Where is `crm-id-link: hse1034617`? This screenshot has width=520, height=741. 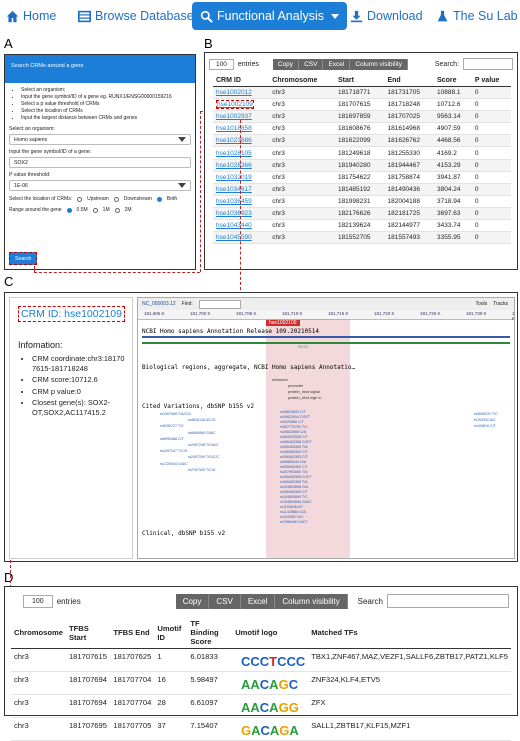 crm-id-link: hse1034617 is located at coordinates (234, 189).